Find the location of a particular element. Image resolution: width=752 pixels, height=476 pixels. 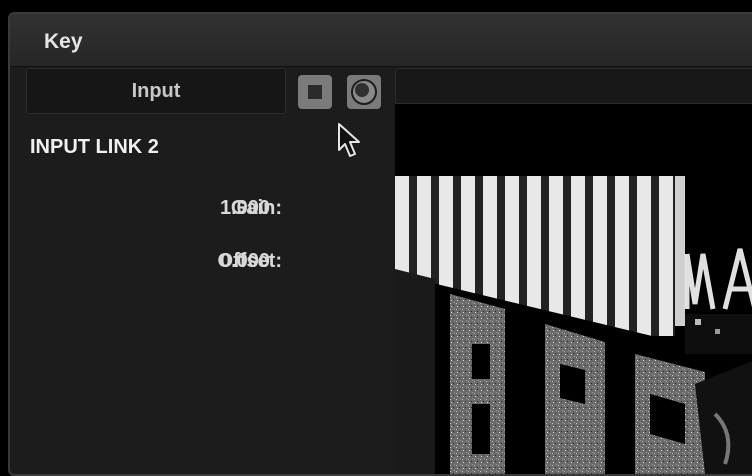

window-title: Key is located at coordinates (63, 41).